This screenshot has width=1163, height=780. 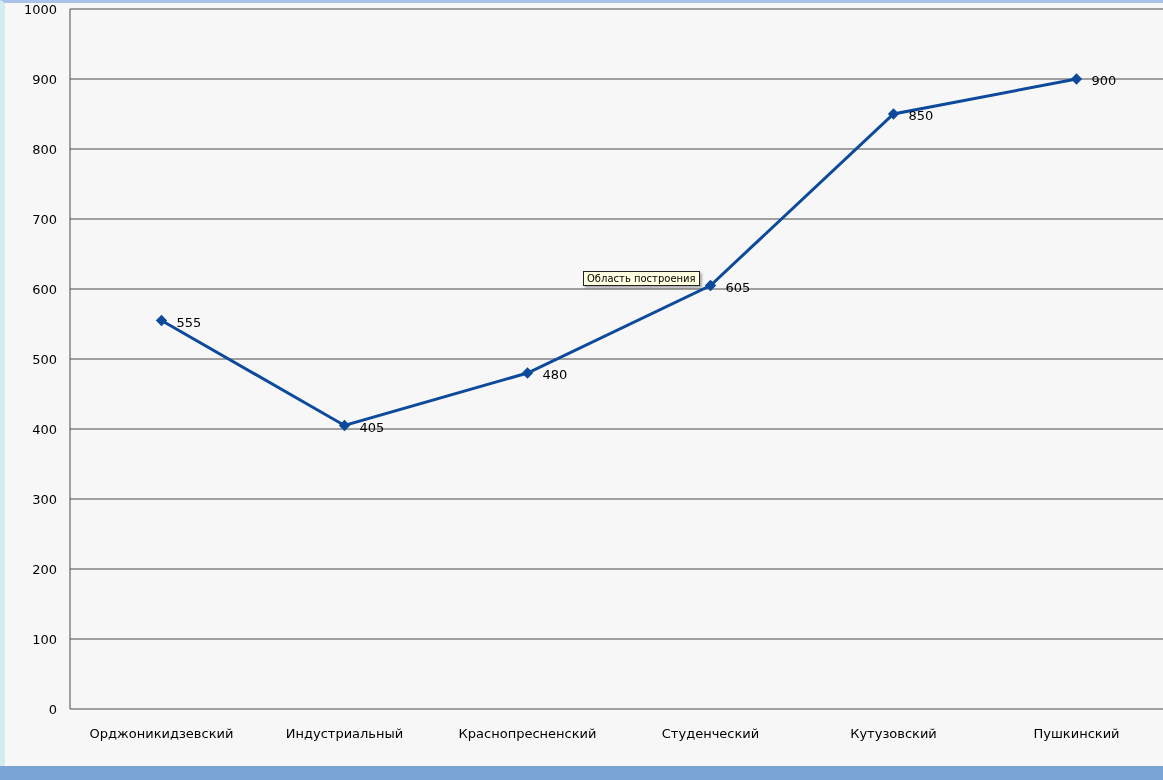 I want to click on x-category-label: Орджоникидзевский, so click(x=161, y=733).